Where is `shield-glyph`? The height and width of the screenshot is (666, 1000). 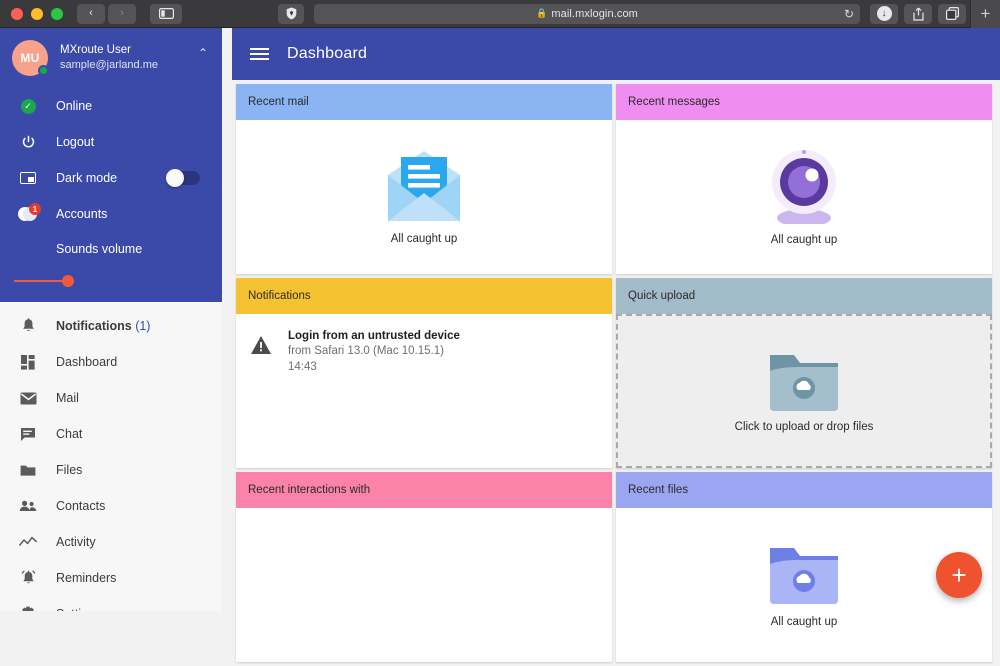 shield-glyph is located at coordinates (291, 13).